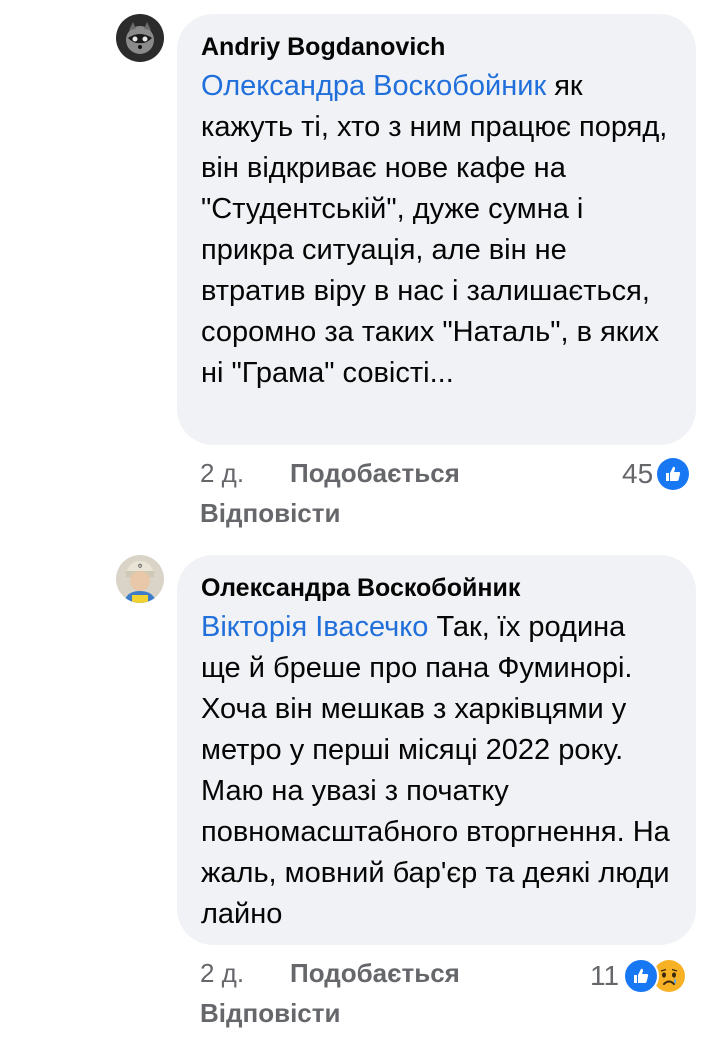 The height and width of the screenshot is (1043, 719). What do you see at coordinates (140, 567) in the screenshot?
I see `svg-text: Ф` at bounding box center [140, 567].